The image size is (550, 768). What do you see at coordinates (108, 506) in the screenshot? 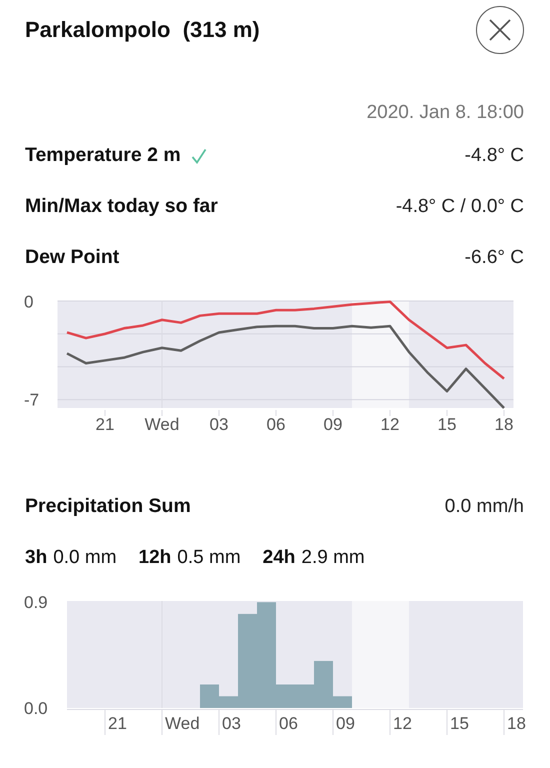
I see `precipitation-label: Precipitation Sum` at bounding box center [108, 506].